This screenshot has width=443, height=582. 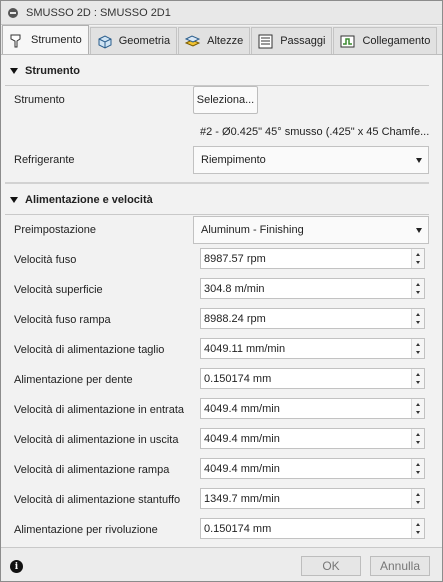 What do you see at coordinates (89, 200) in the screenshot?
I see `section-title: Alimentazione e velocità` at bounding box center [89, 200].